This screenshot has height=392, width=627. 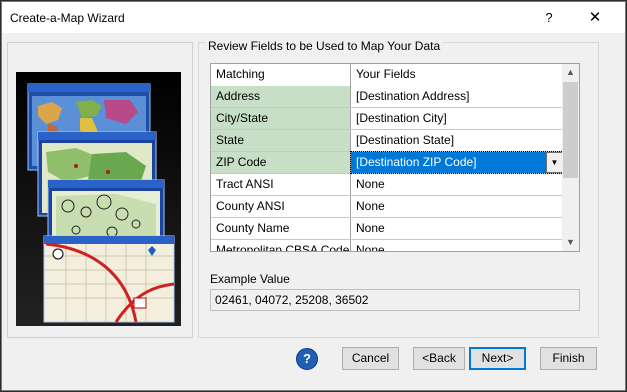 I want to click on back-button: <Back, so click(x=439, y=358).